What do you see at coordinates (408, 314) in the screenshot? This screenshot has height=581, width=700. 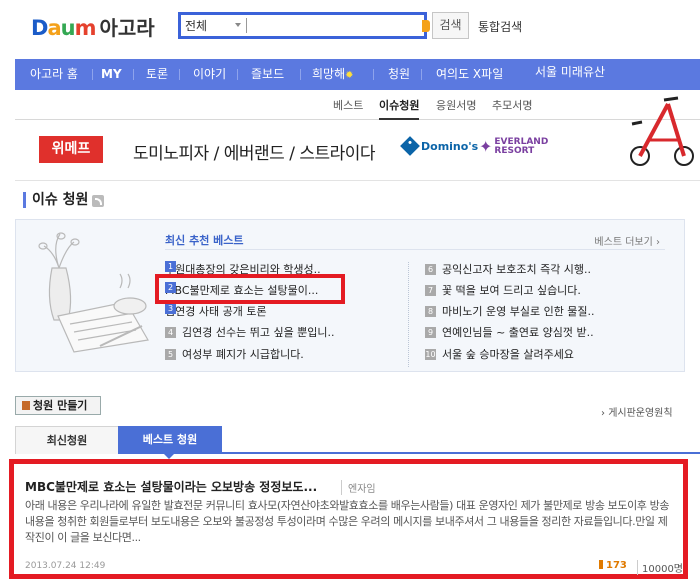 I see `column-divider` at bounding box center [408, 314].